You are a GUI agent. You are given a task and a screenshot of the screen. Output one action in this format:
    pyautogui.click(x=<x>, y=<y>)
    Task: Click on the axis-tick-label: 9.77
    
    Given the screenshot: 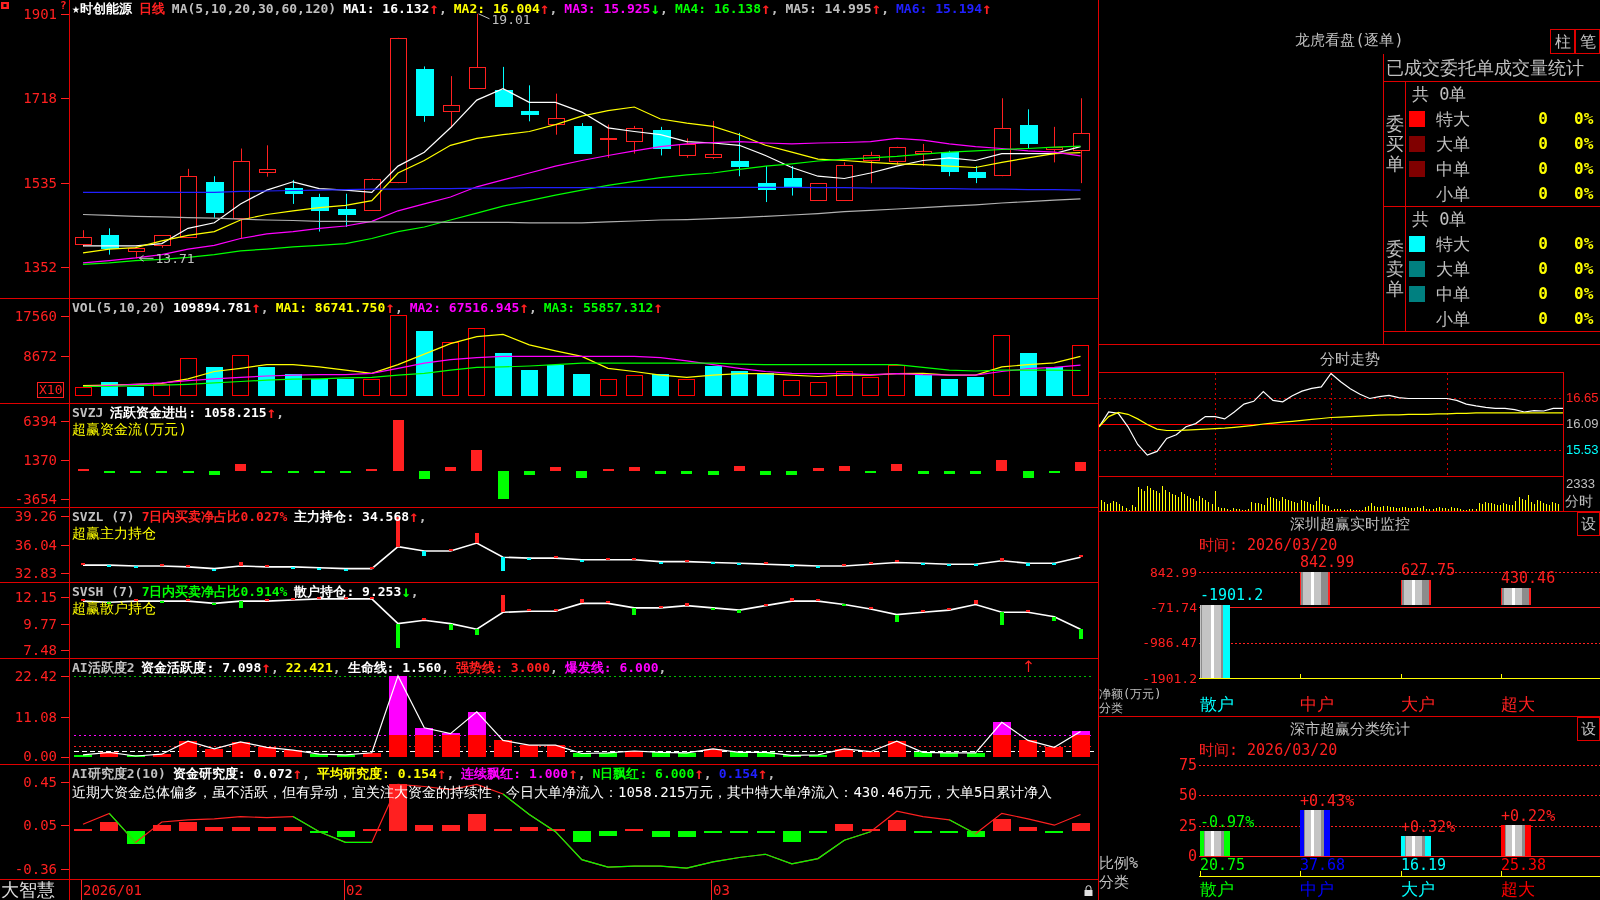 What is the action you would take?
    pyautogui.click(x=40, y=623)
    